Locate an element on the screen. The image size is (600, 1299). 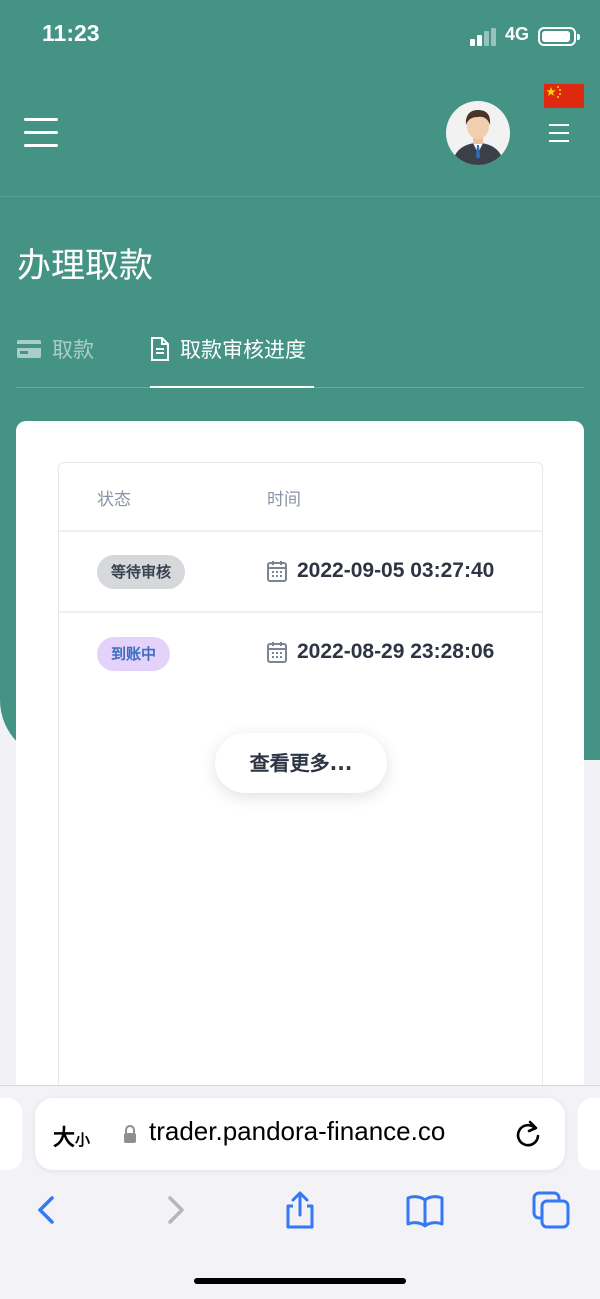
tab-bar: 取款 取款审核进度 is located at coordinates (300, 359).